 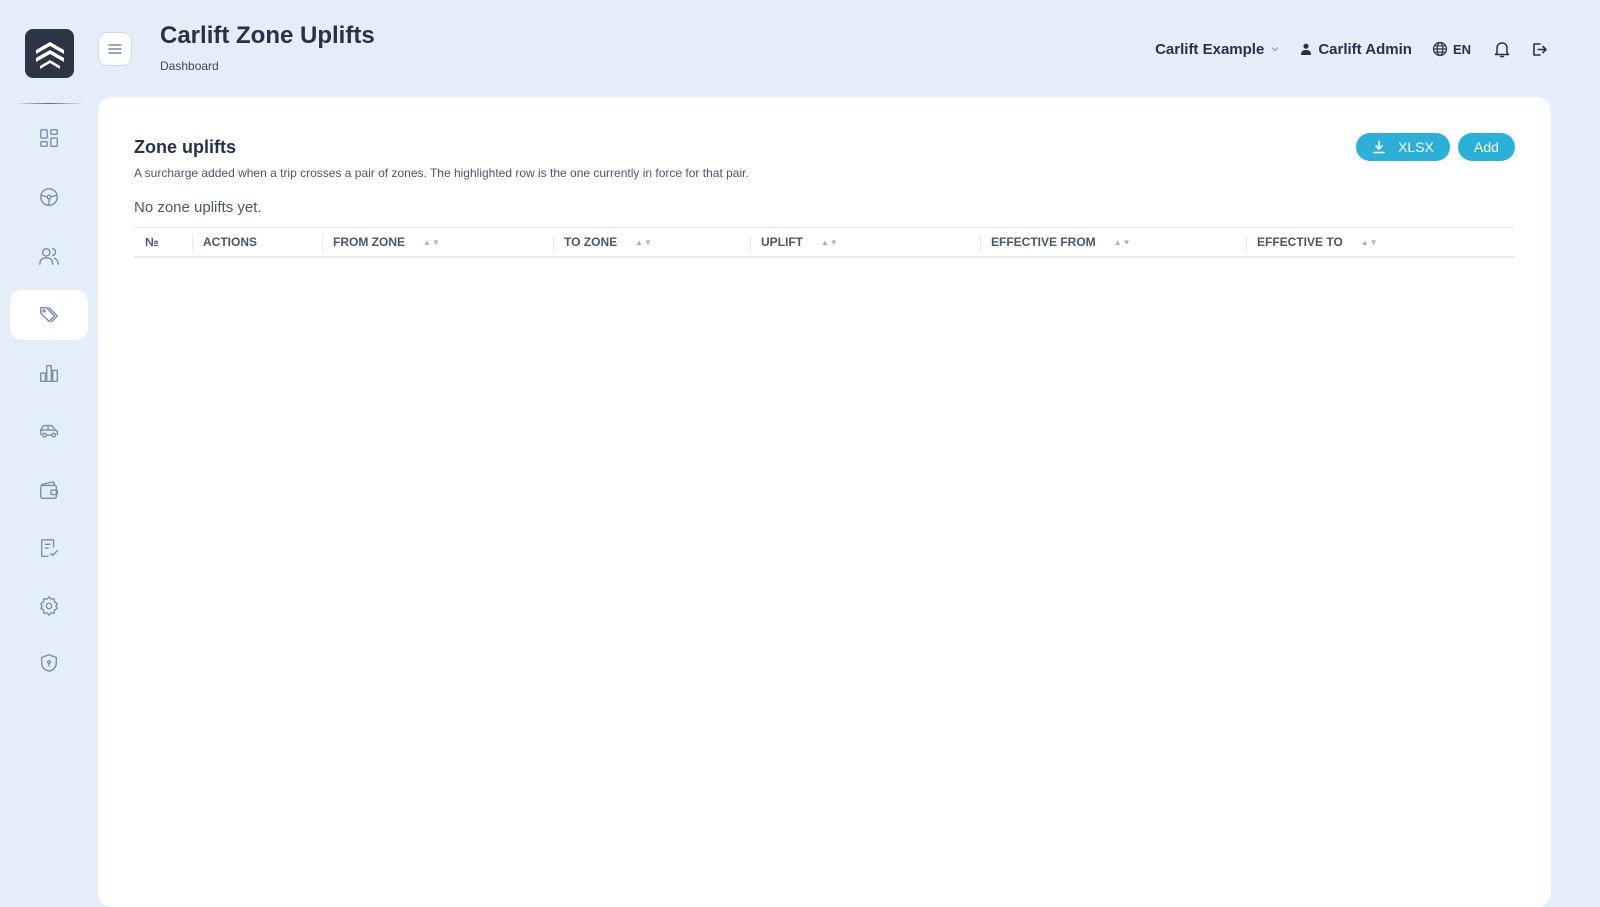 I want to click on hamburger-icon, so click(x=115, y=49).